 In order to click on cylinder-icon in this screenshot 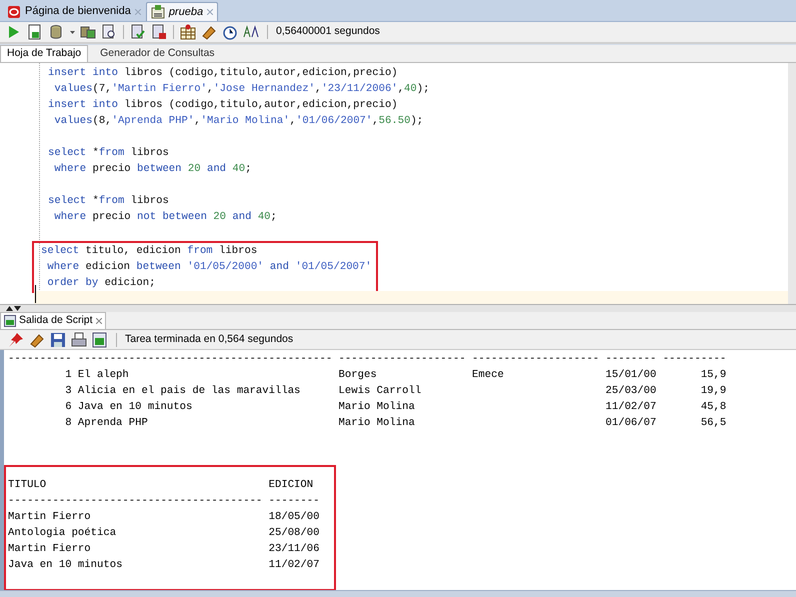, I will do `click(56, 32)`.